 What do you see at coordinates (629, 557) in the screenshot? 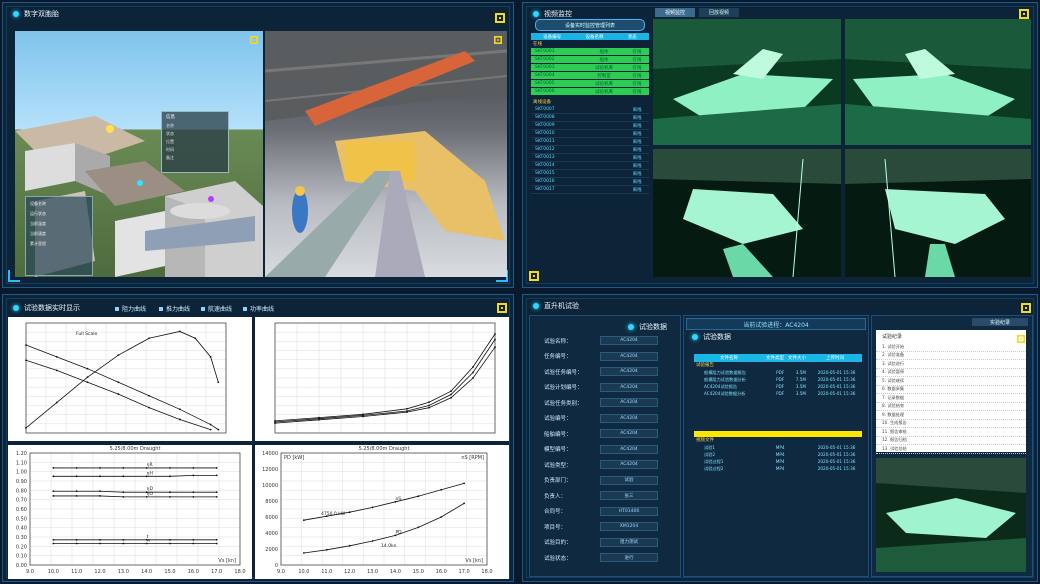
I see `field-value: 进行` at bounding box center [629, 557].